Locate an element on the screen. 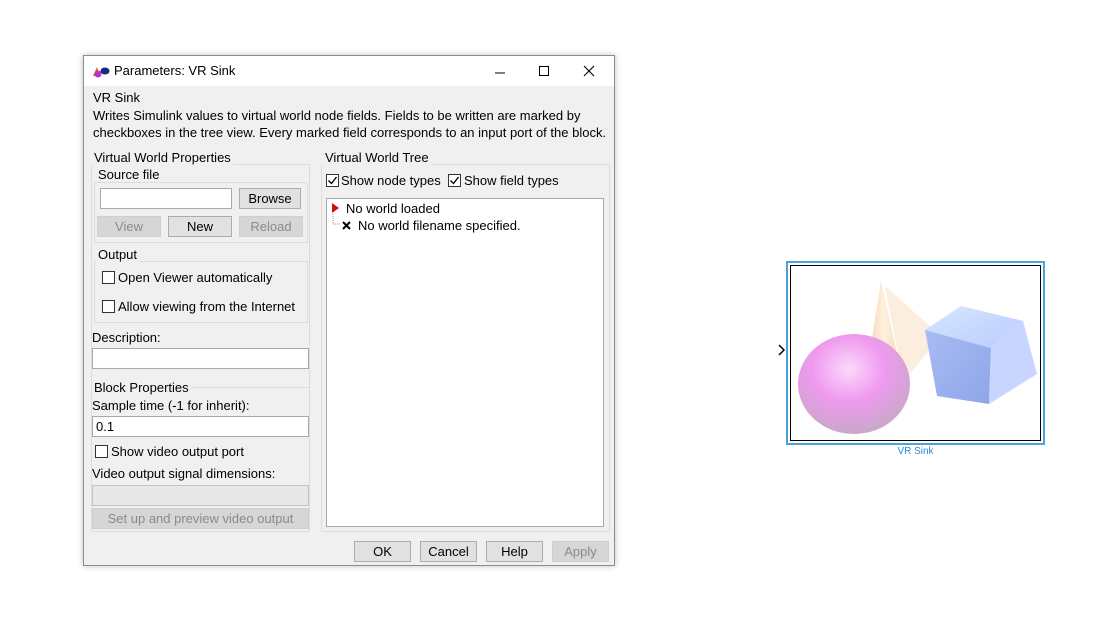 The image size is (1109, 632). reload-button: Reload is located at coordinates (271, 226).